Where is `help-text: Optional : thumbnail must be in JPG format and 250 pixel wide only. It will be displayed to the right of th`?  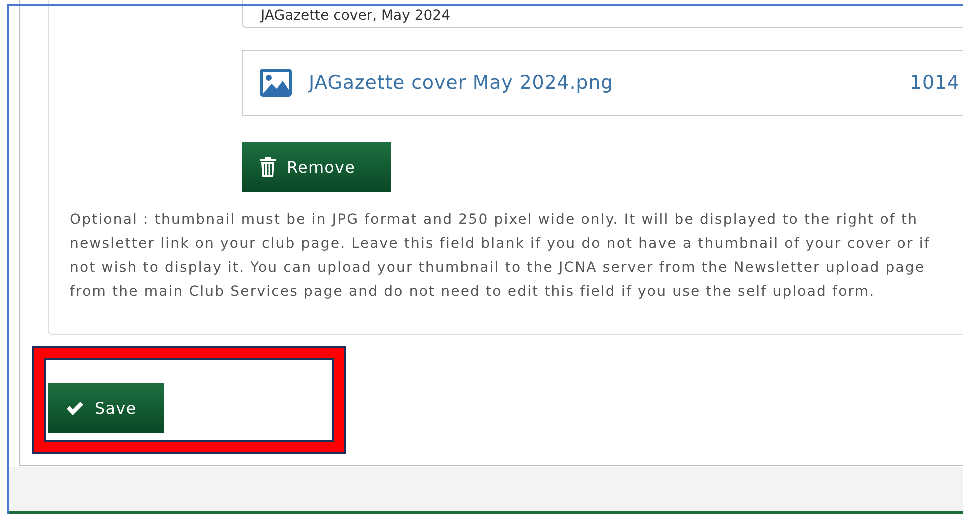
help-text: Optional : thumbnail must be in JPG format and 250 pixel wide only. It will be displayed to the right of th is located at coordinates (494, 220).